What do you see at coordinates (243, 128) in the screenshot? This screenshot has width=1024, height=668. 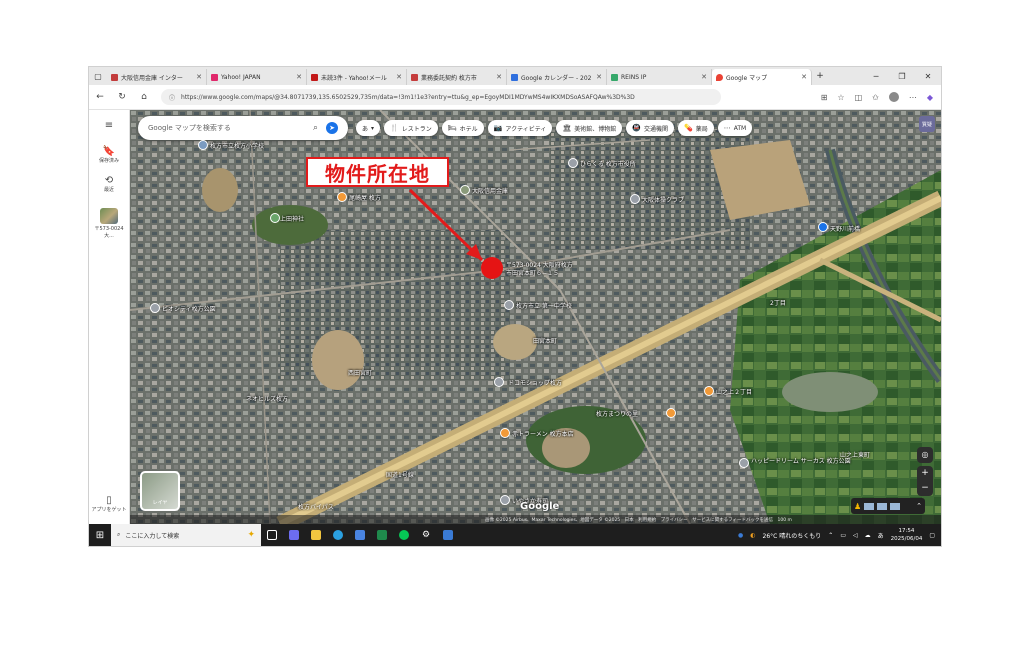 I see `search-box: Google マップを検索する ⌕ ➤` at bounding box center [243, 128].